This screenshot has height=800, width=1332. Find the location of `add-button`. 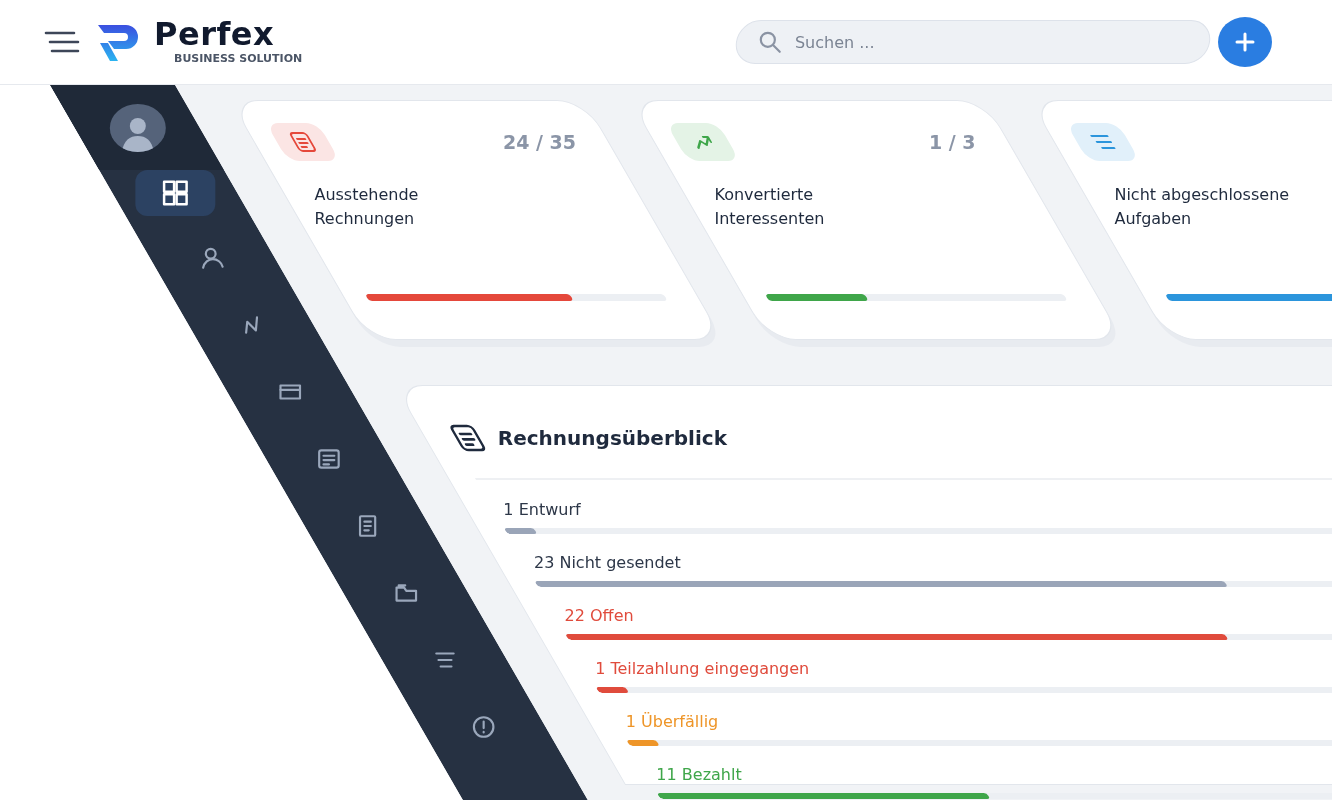

add-button is located at coordinates (1245, 42).